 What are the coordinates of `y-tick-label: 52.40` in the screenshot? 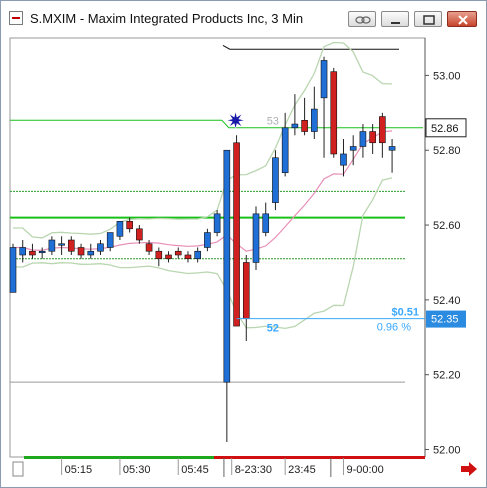 It's located at (447, 301).